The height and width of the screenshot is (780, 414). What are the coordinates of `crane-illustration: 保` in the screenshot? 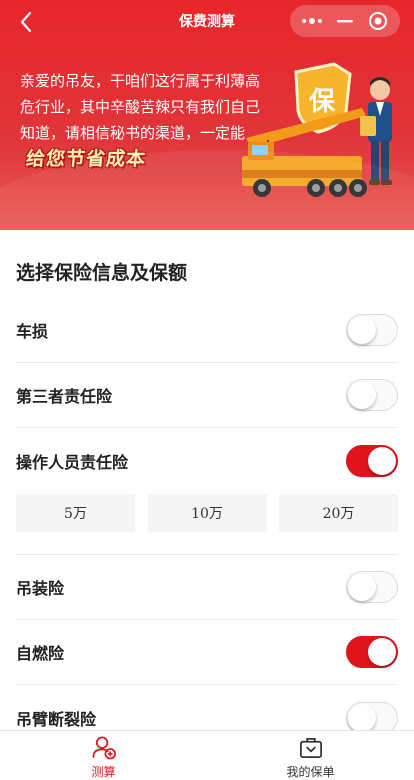 It's located at (317, 129).